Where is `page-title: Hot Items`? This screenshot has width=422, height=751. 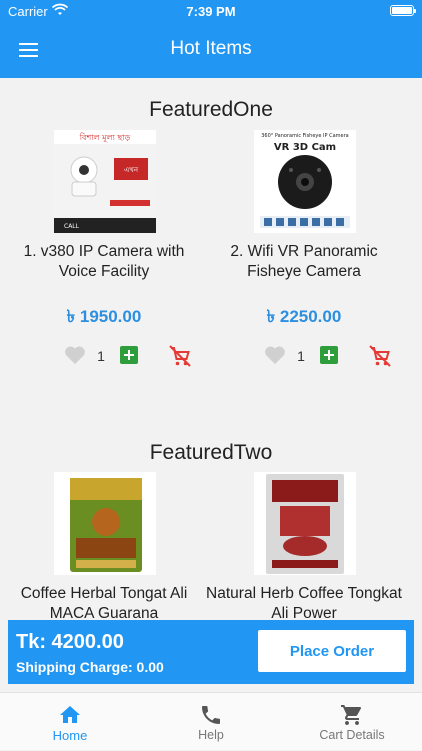 page-title: Hot Items is located at coordinates (211, 48).